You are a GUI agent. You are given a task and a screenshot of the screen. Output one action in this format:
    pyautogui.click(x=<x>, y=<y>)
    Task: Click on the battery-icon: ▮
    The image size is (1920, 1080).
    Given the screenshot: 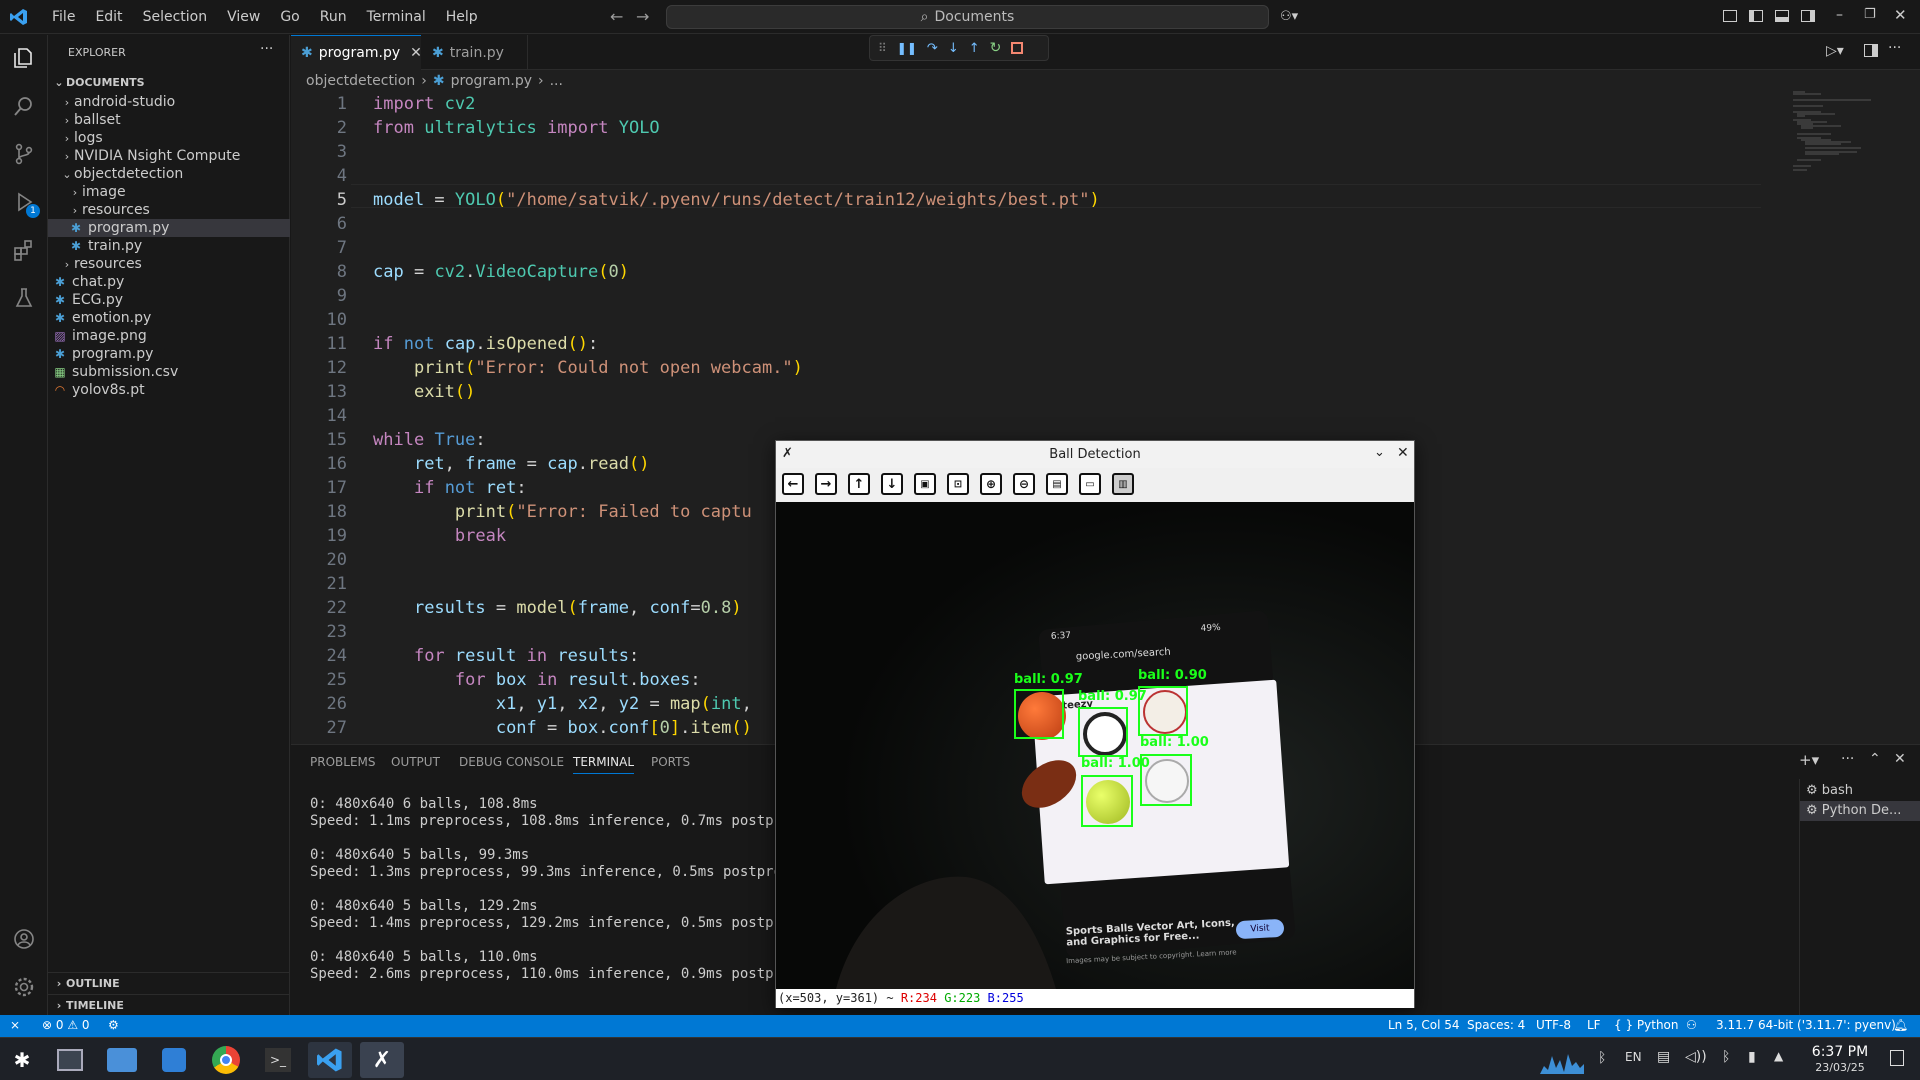 What is the action you would take?
    pyautogui.click(x=1752, y=1057)
    